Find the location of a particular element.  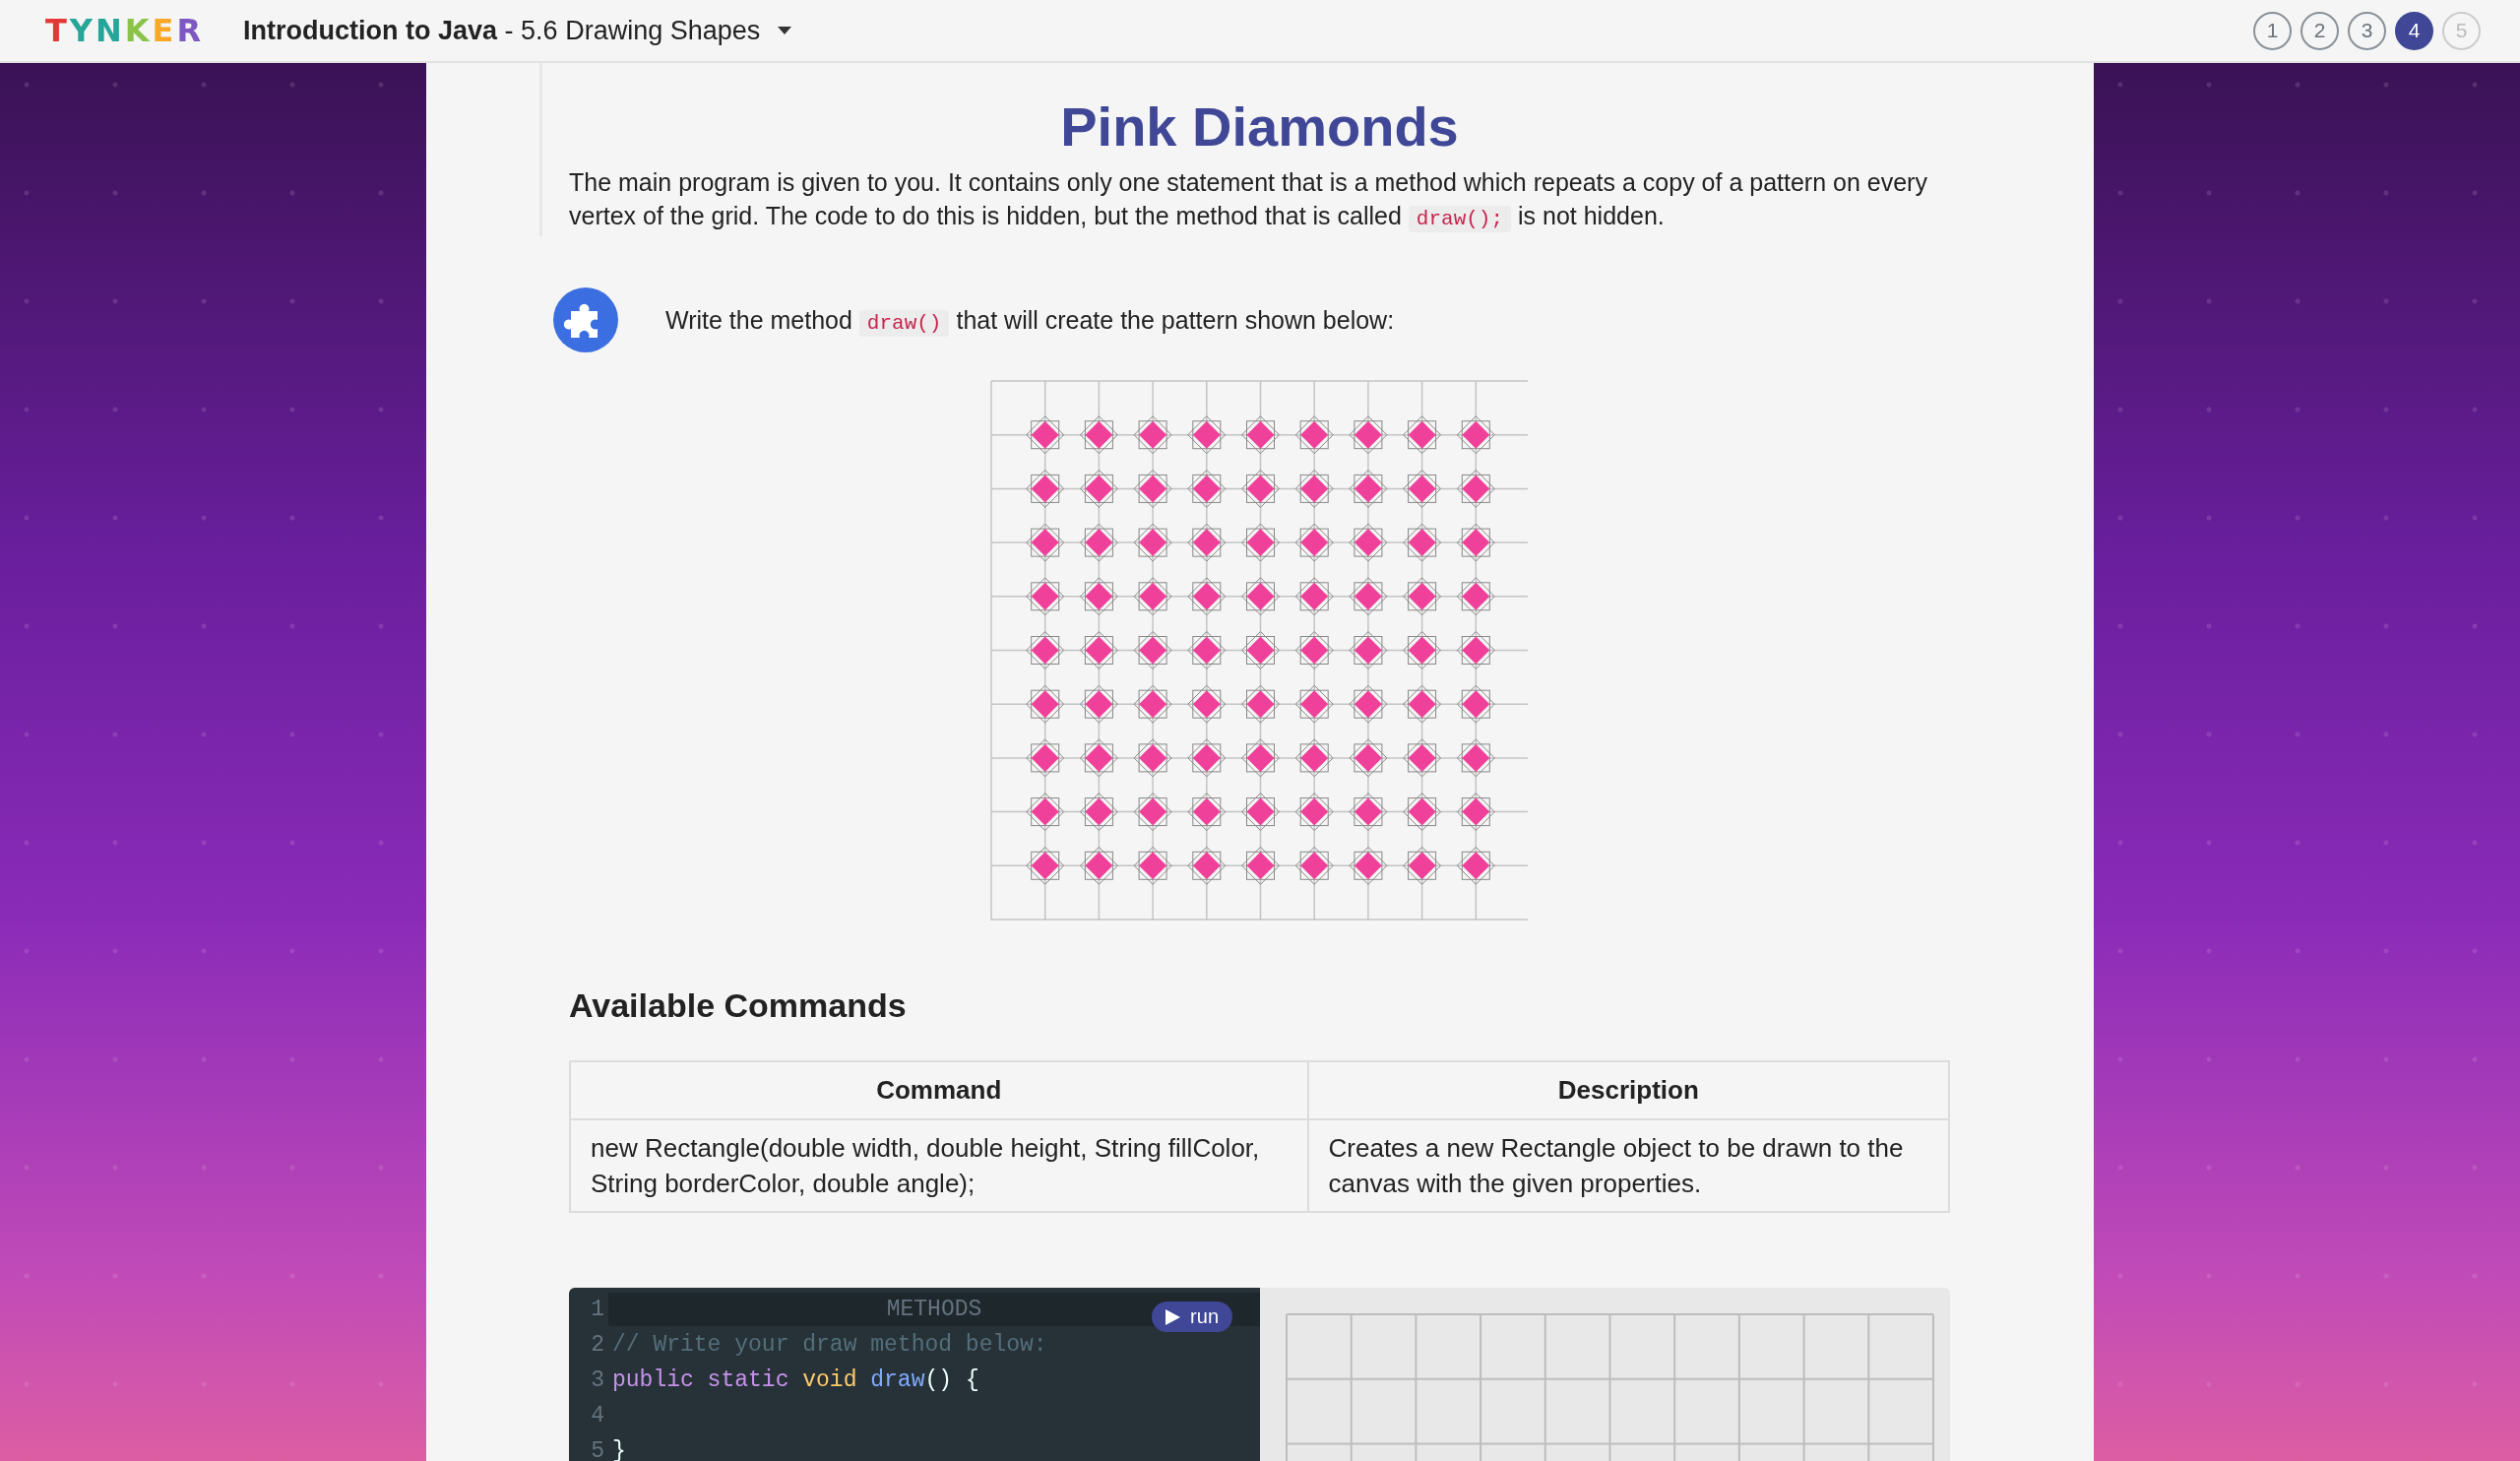

task-text: Write the method draw() that will create the pattern shown below: is located at coordinates (1030, 322).